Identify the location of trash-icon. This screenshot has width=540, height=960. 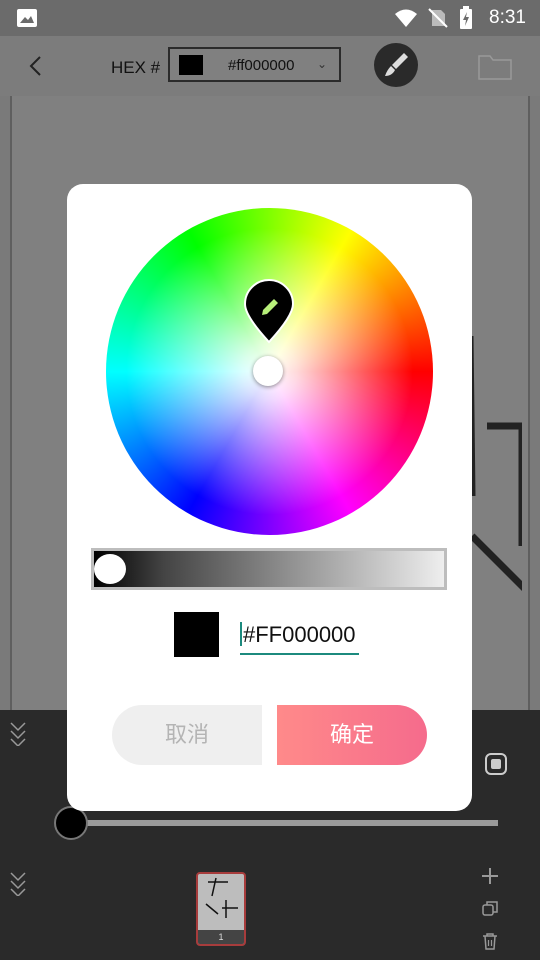
(490, 941).